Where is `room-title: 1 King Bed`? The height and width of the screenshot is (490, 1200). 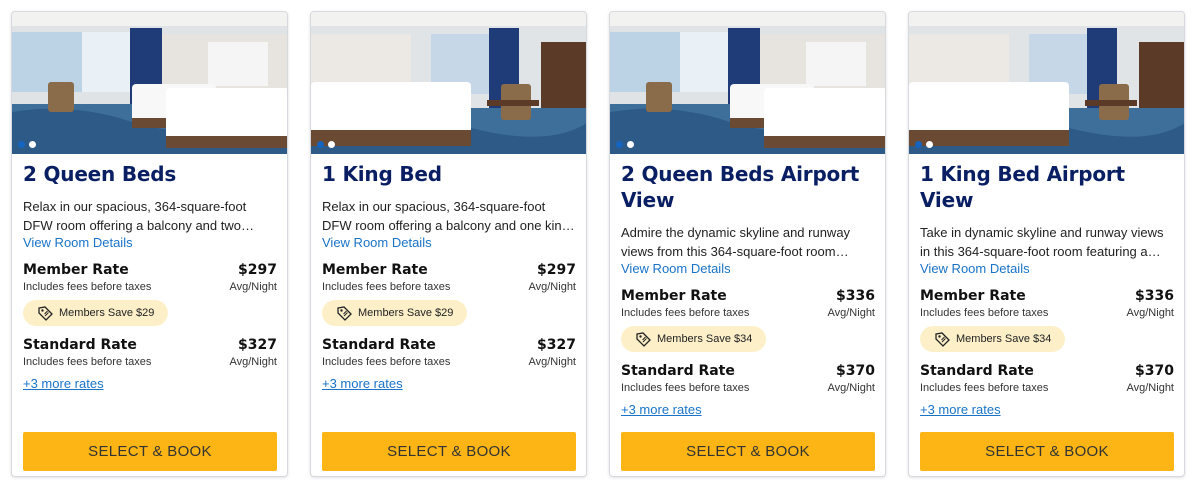
room-title: 1 King Bed is located at coordinates (382, 174).